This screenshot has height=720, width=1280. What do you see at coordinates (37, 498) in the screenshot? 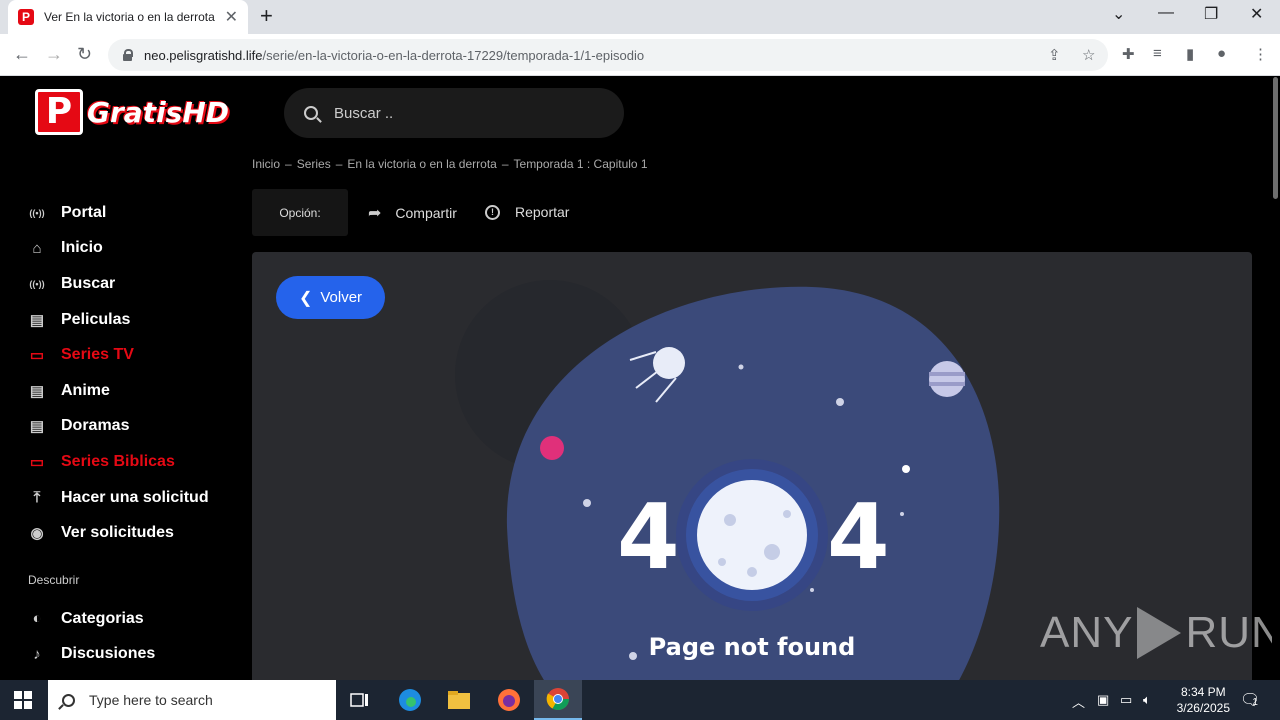
I see `upload-icon: ⤒` at bounding box center [37, 498].